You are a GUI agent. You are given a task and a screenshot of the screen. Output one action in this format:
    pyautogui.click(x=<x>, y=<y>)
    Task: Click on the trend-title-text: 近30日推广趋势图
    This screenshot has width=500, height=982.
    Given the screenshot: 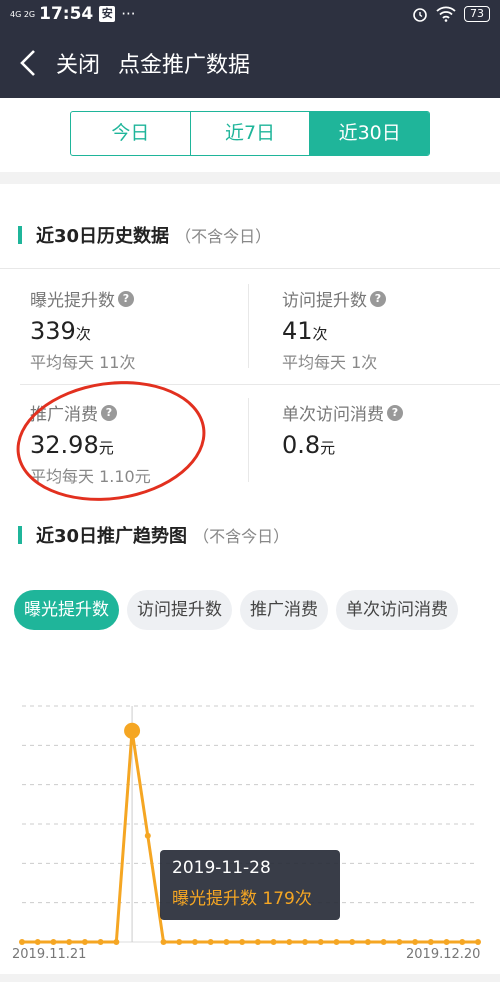 What is the action you would take?
    pyautogui.click(x=112, y=536)
    